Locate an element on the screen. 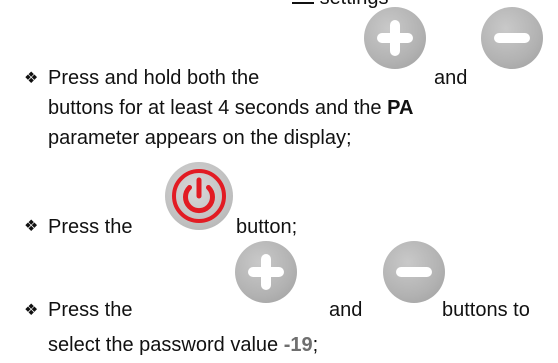 Image resolution: width=558 pixels, height=363 pixels. step2-suffix: button; is located at coordinates (267, 227).